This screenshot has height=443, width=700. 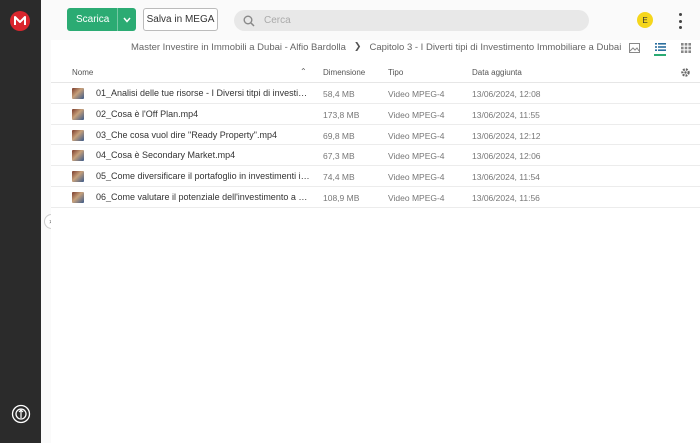 What do you see at coordinates (506, 197) in the screenshot?
I see `file-date: 13/06/2024, 11:56` at bounding box center [506, 197].